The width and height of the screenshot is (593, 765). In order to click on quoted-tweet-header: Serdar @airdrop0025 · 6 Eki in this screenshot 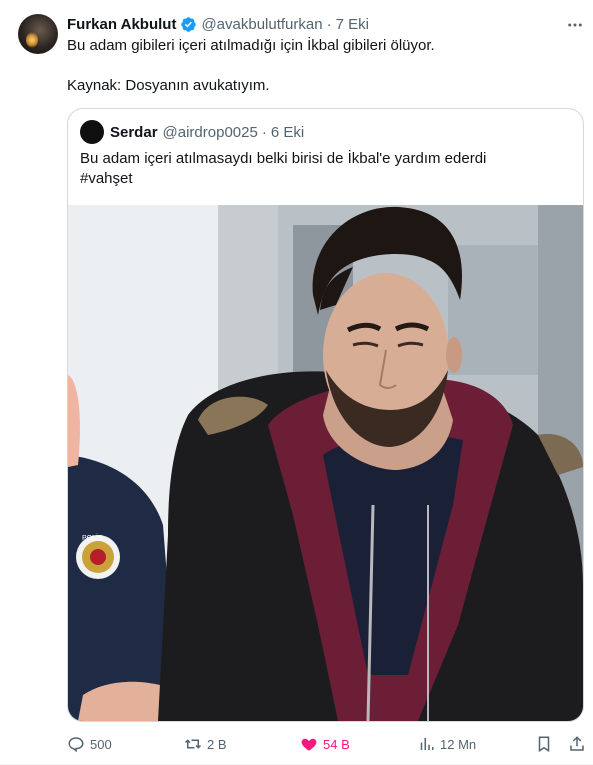, I will do `click(192, 132)`.